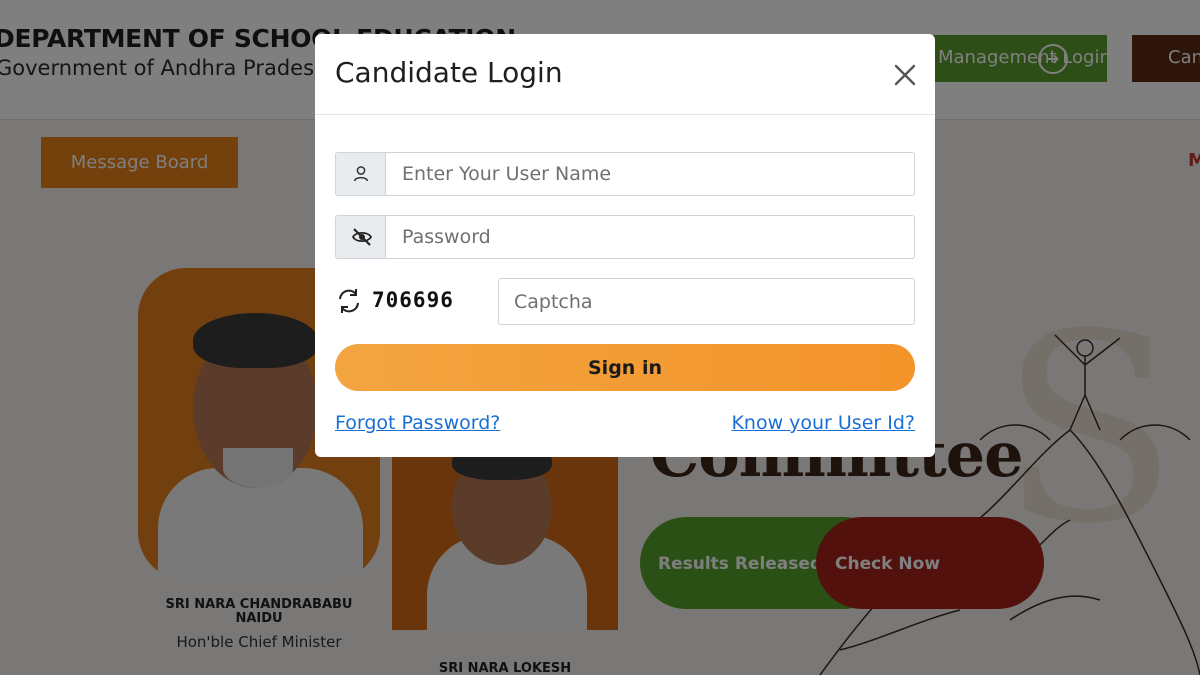 The width and height of the screenshot is (1200, 675). I want to click on username-field-group, so click(625, 174).